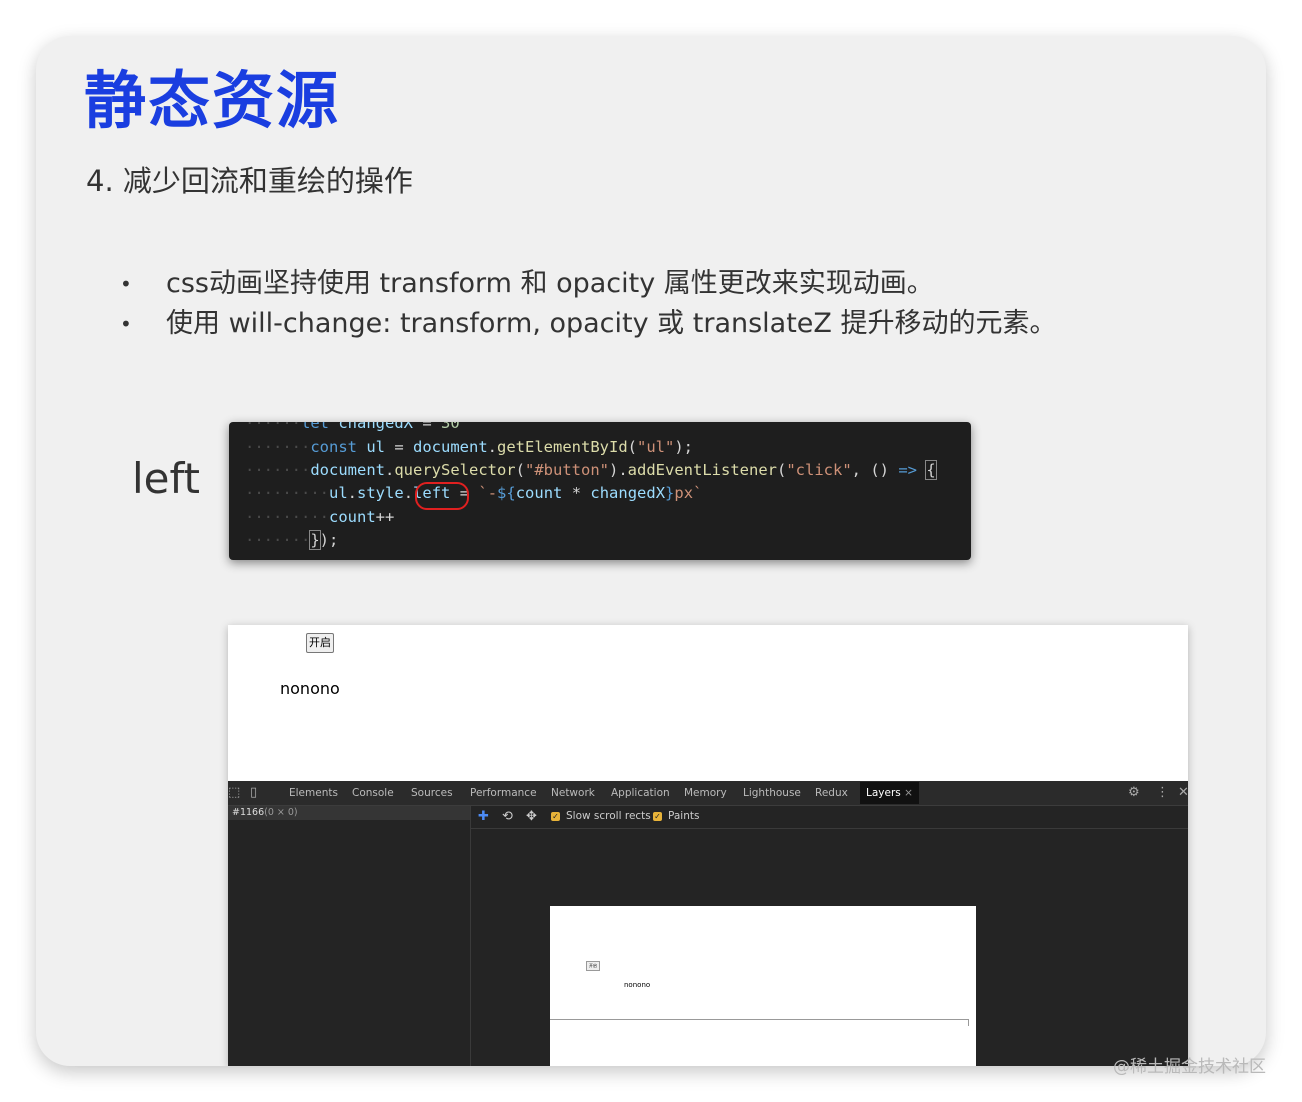  Describe the element at coordinates (349, 936) in the screenshot. I see `layers-tree: #1166(0 × 0)` at that location.